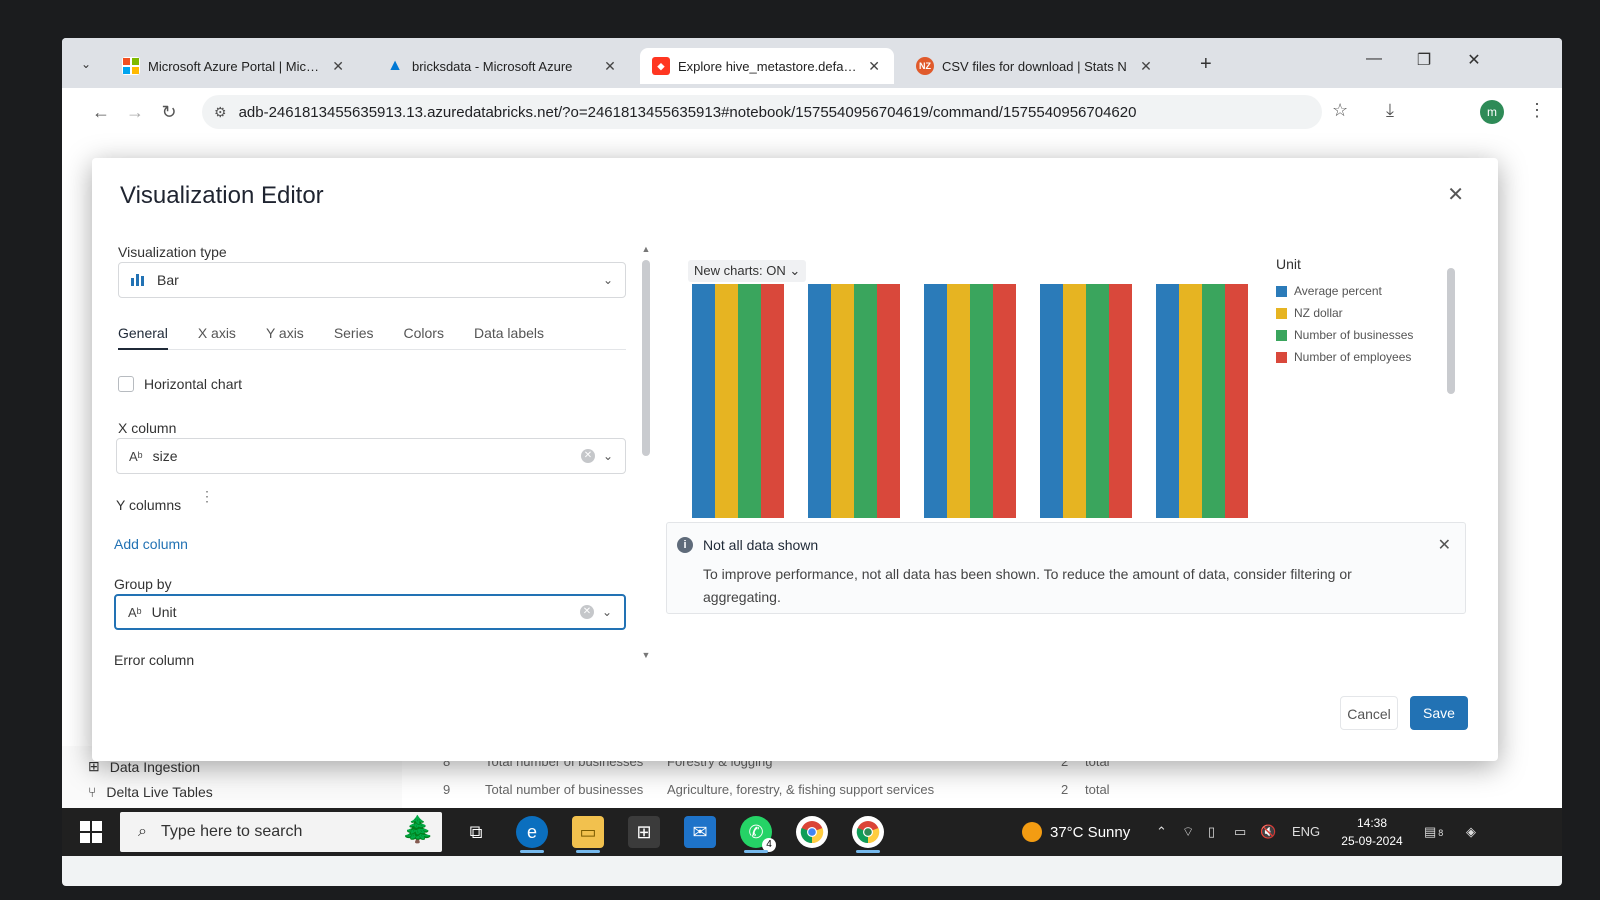  What do you see at coordinates (1474, 60) in the screenshot?
I see `close-window-icon: ✕` at bounding box center [1474, 60].